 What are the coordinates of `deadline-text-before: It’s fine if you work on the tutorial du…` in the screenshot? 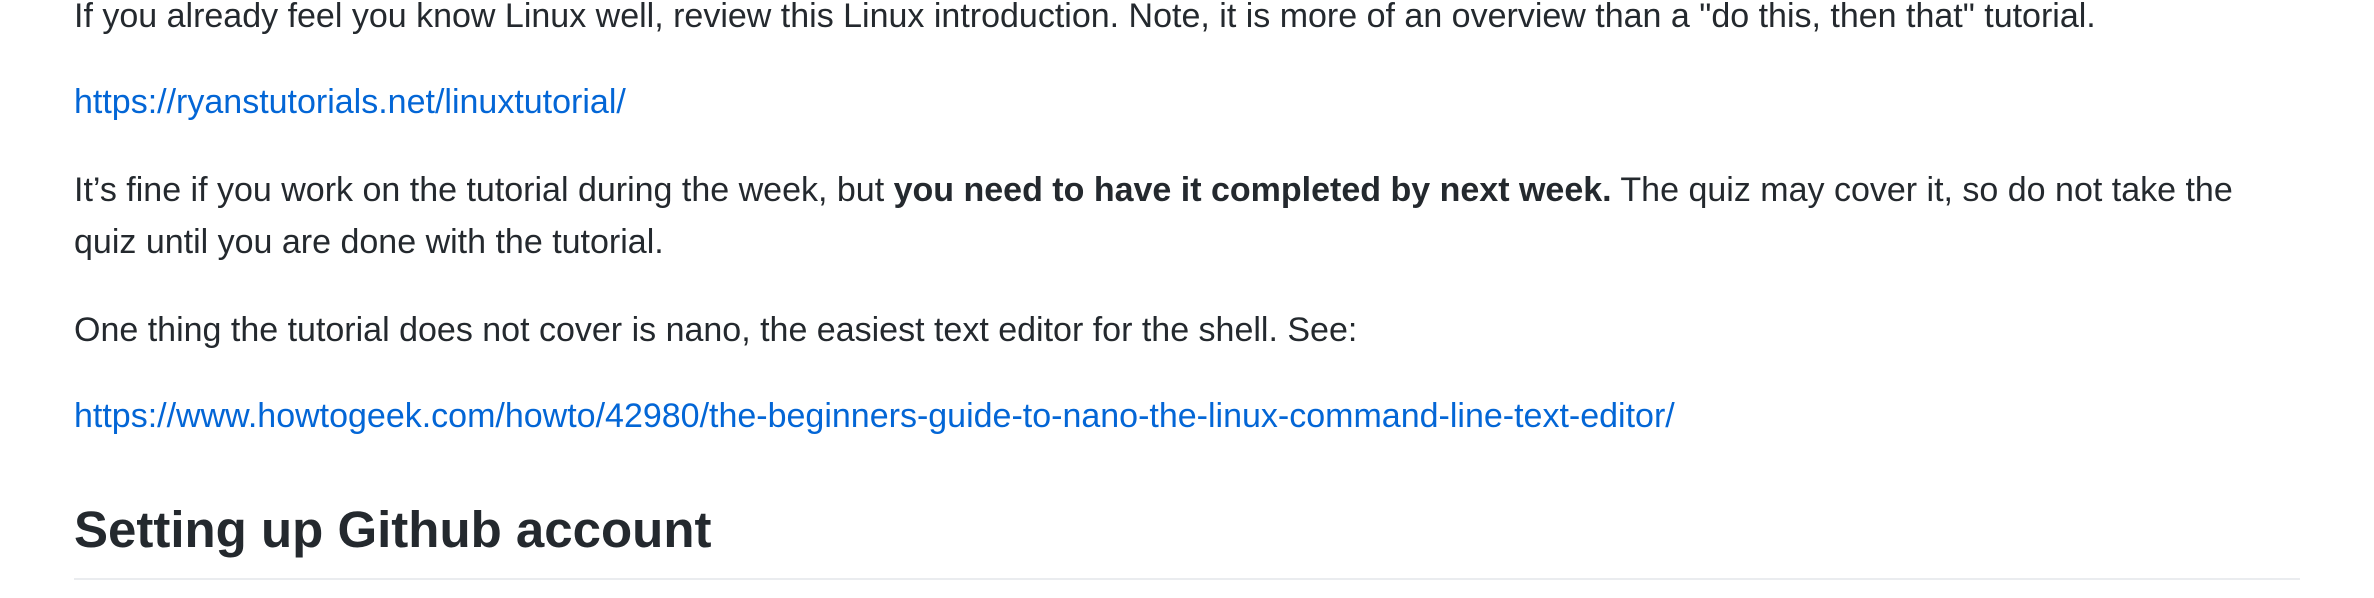 It's located at (484, 190).